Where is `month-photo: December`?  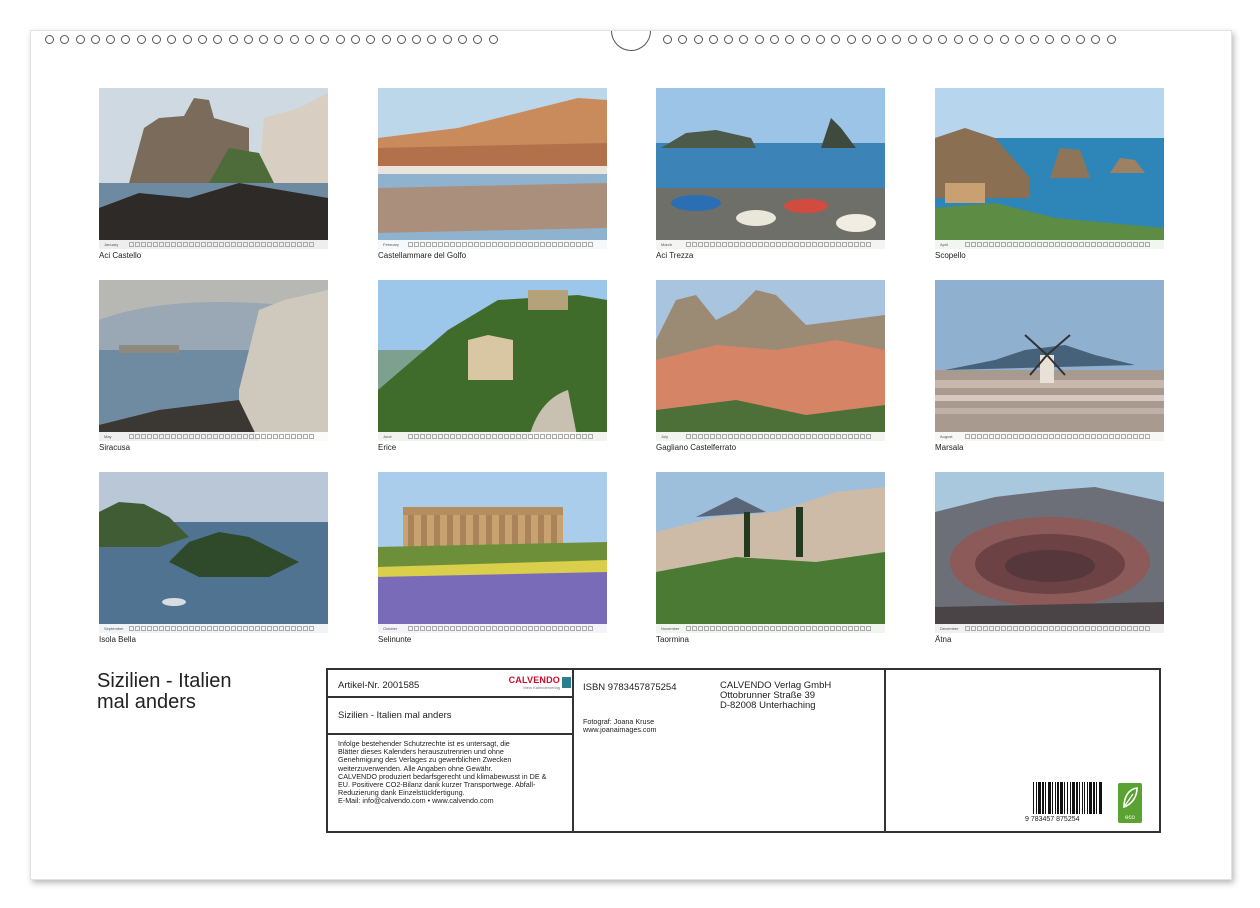
month-photo: December is located at coordinates (1049, 552).